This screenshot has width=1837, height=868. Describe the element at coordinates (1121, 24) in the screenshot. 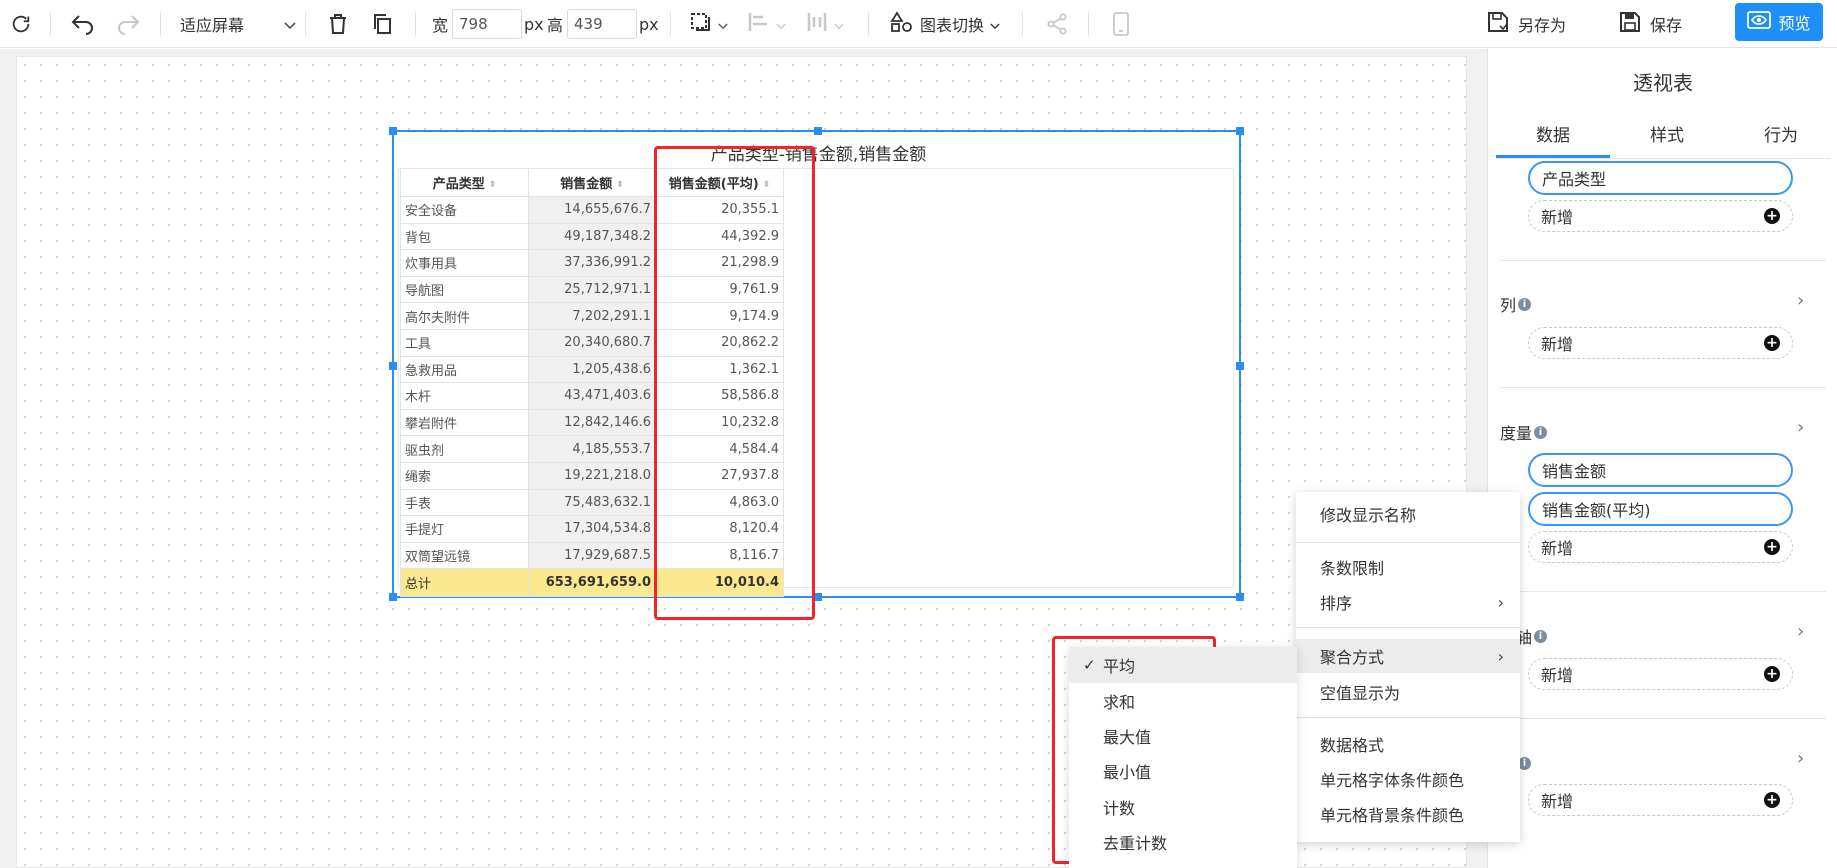

I see `mobile-icon` at that location.